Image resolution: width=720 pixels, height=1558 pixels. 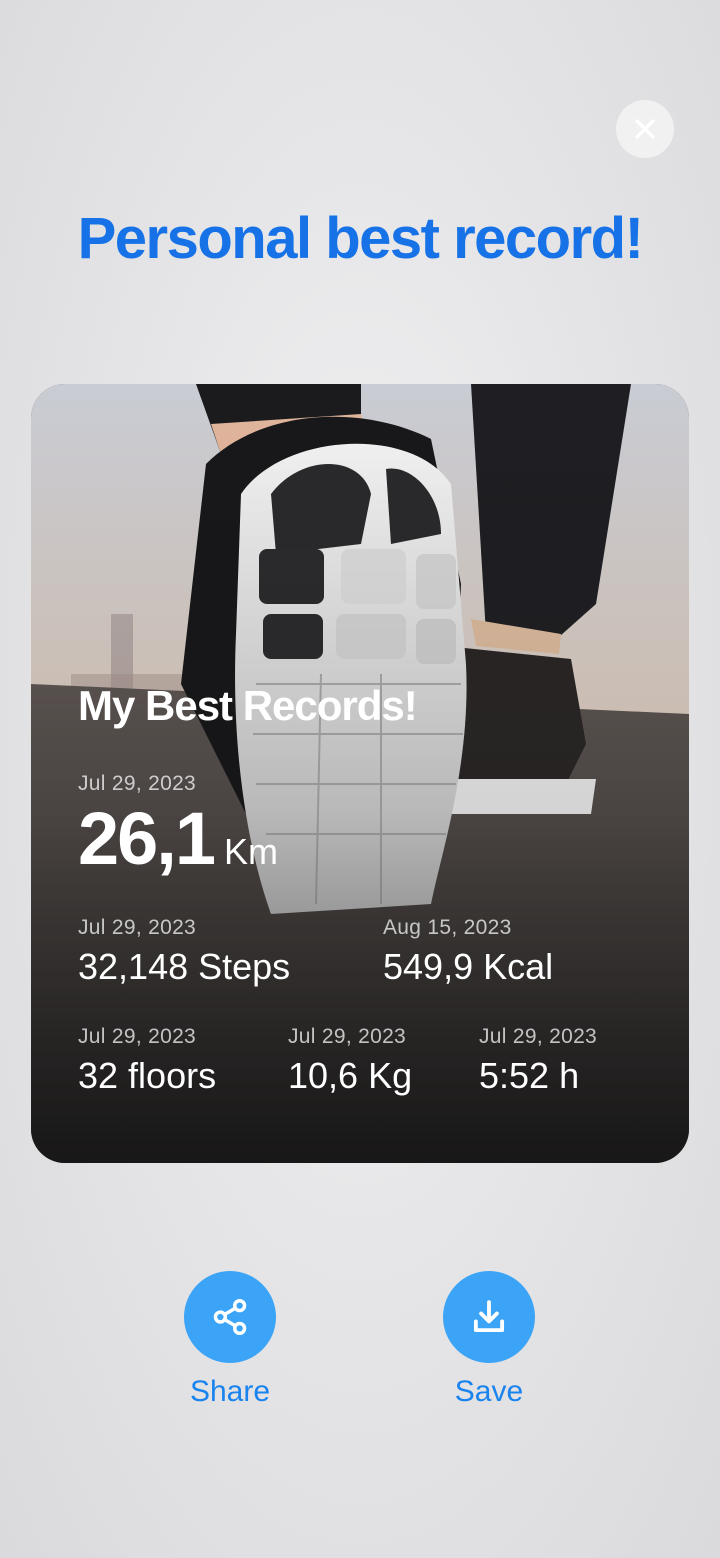 I want to click on calories-record: Aug 15, 2023 549,9 Kcal, so click(x=468, y=952).